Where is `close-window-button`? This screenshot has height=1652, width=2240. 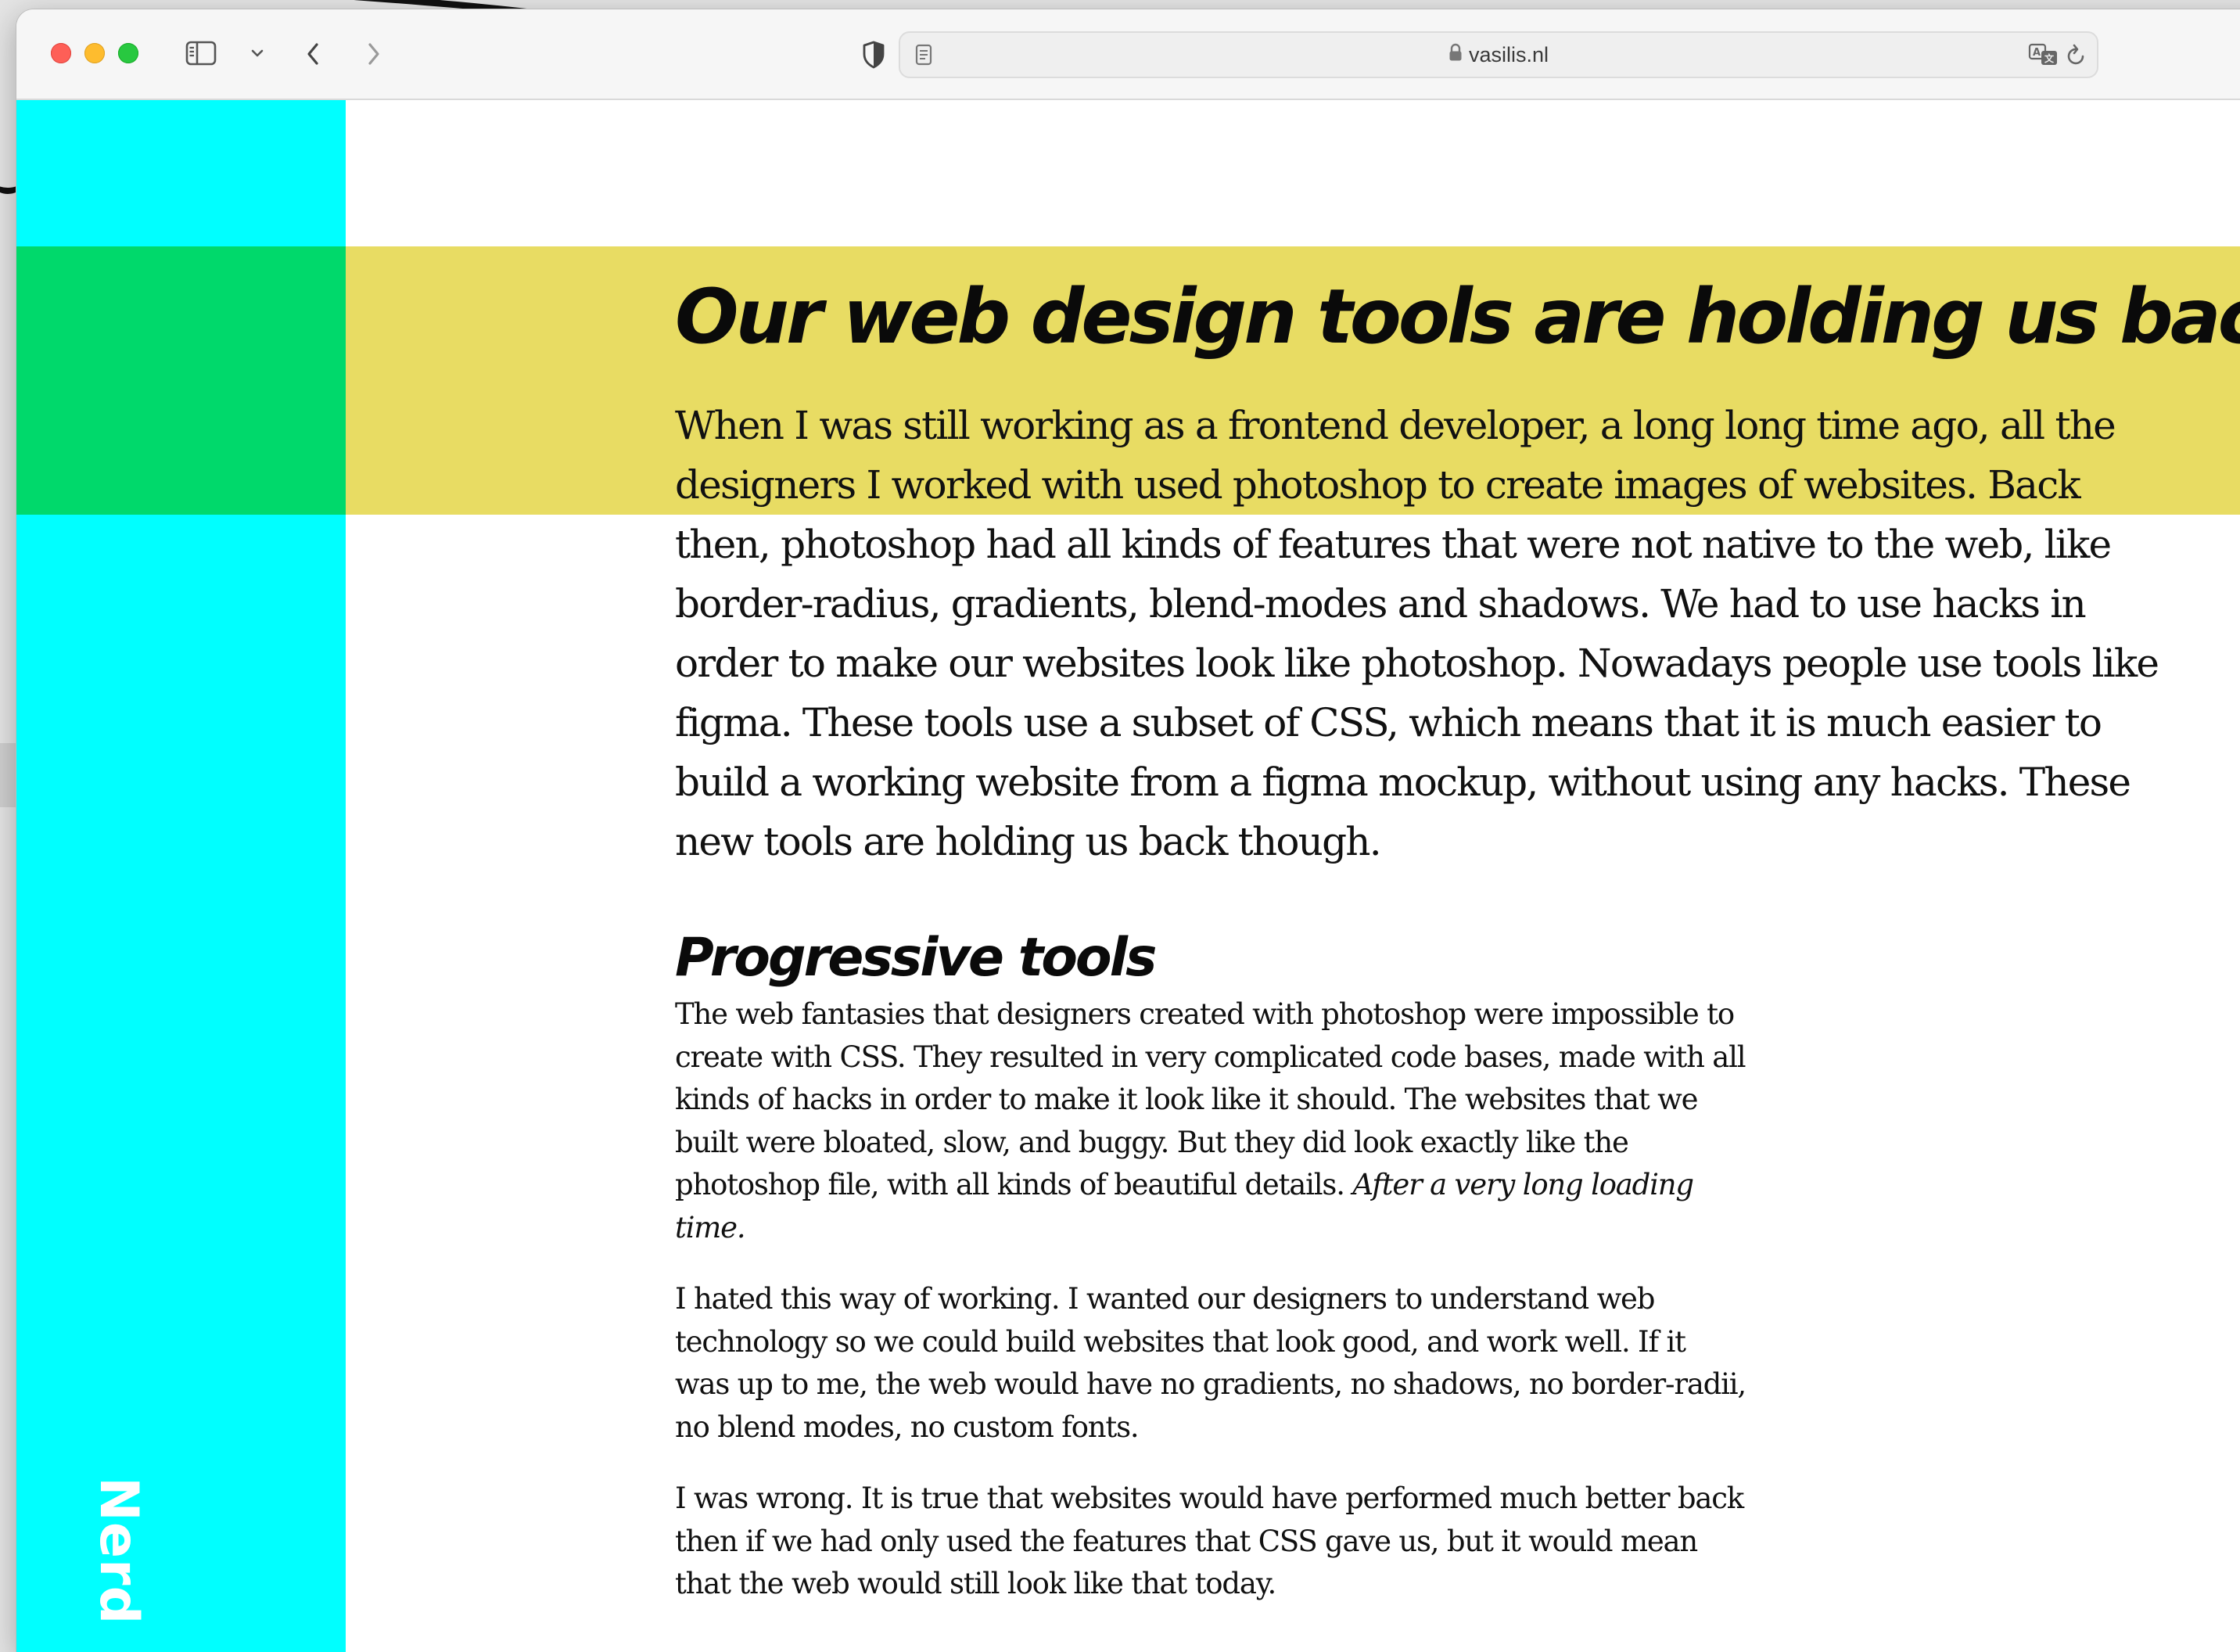
close-window-button is located at coordinates (61, 53).